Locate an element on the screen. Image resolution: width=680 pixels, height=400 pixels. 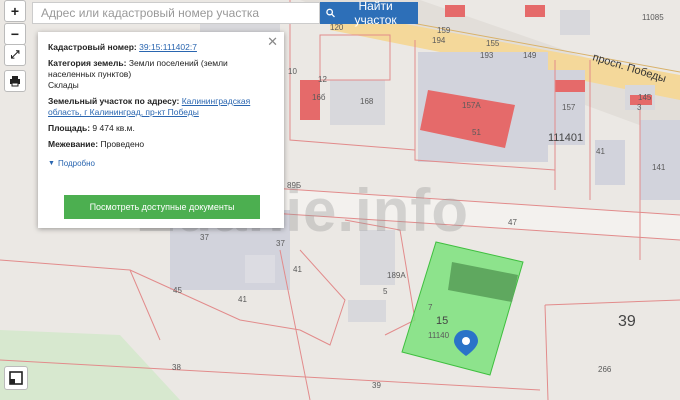
layers-icon is located at coordinates (16, 378).